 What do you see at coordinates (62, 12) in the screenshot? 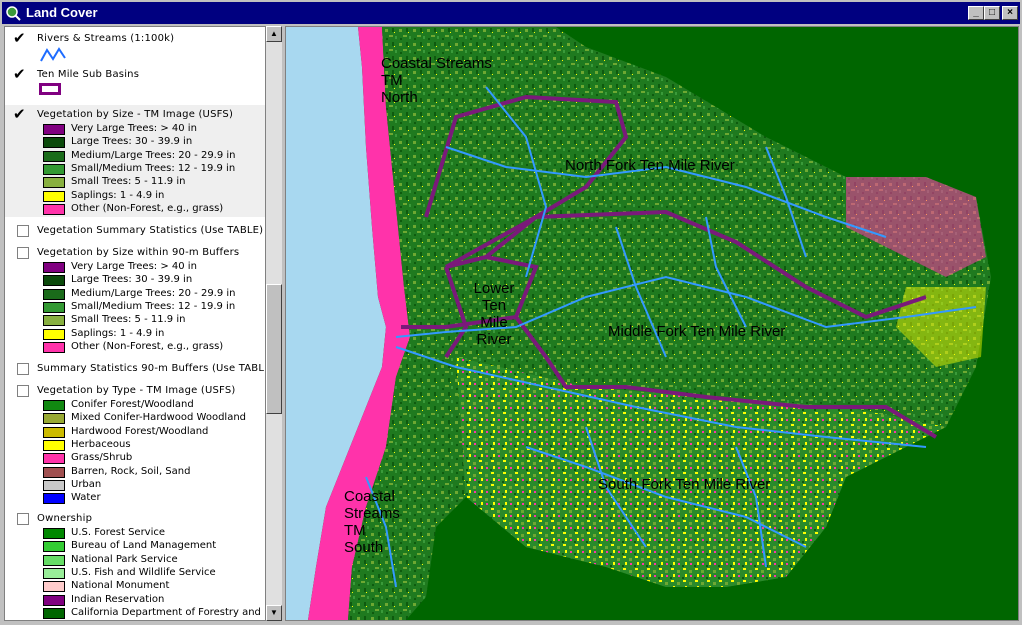
I see `window-title: Land Cover` at bounding box center [62, 12].